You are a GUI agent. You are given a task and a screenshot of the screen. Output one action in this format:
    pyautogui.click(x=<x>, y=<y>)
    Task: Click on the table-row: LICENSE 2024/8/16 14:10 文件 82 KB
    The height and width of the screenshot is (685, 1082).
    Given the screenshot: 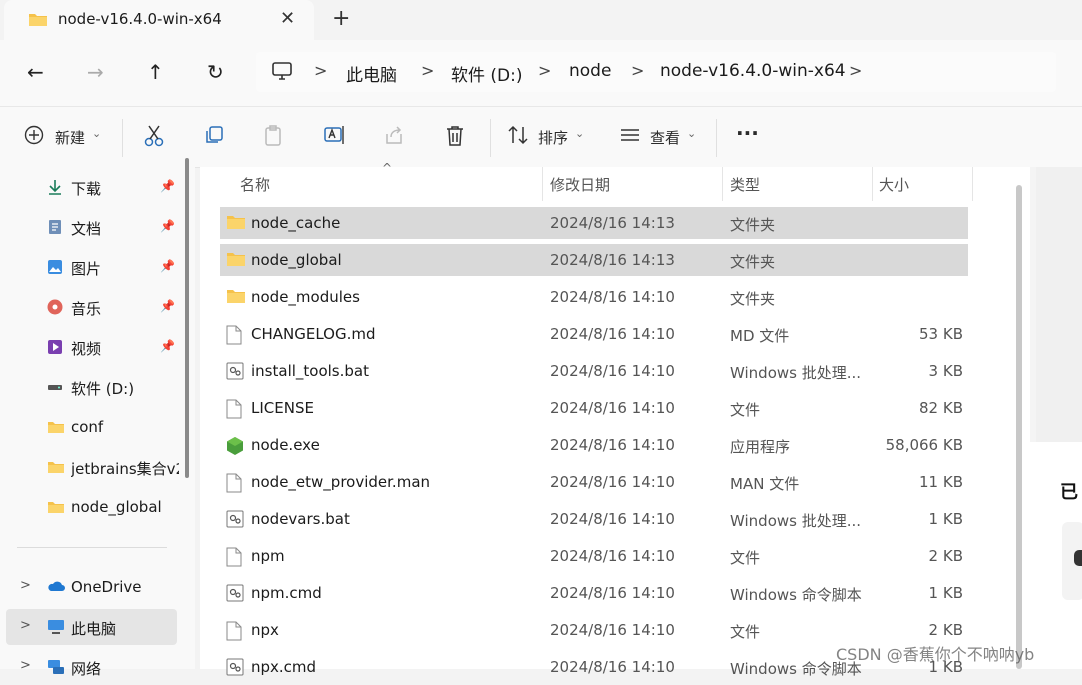 What is the action you would take?
    pyautogui.click(x=594, y=408)
    